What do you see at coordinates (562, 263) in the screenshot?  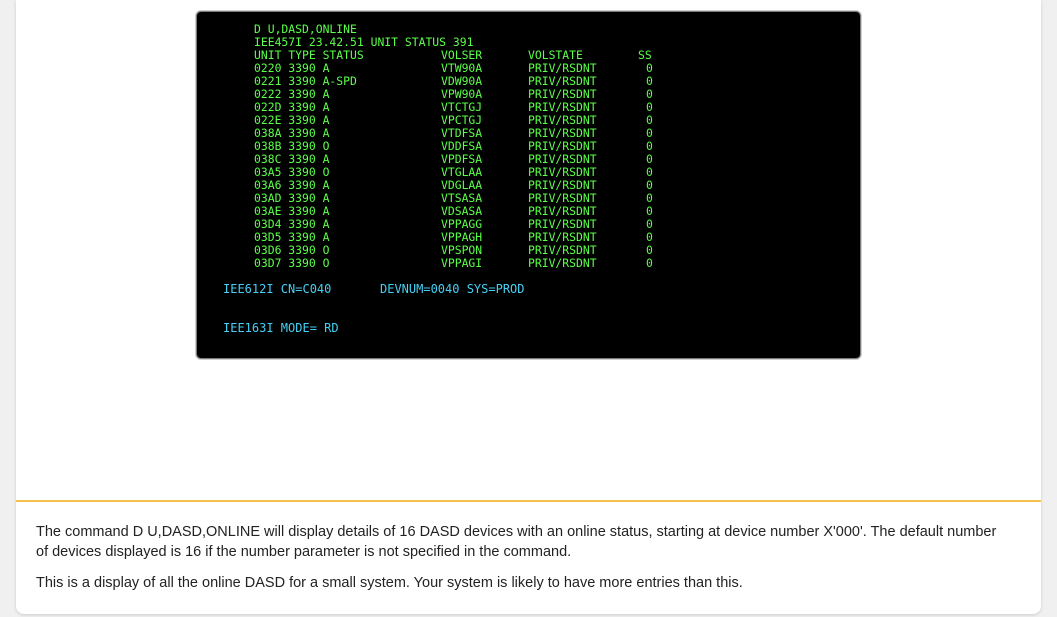 I see `row-volstate: PRIV/RSDNT` at bounding box center [562, 263].